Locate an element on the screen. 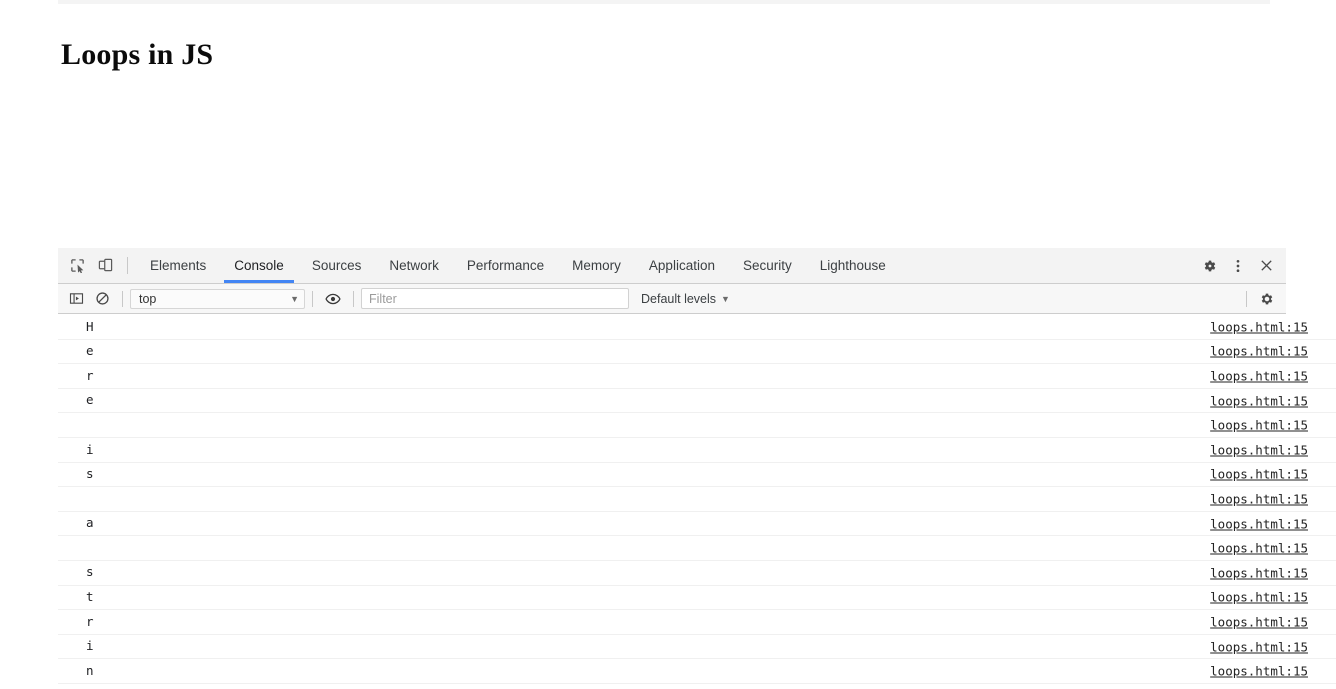 The width and height of the screenshot is (1336, 689). console-filter-toolbar: top ▼ Filter Default levels ▼ is located at coordinates (672, 299).